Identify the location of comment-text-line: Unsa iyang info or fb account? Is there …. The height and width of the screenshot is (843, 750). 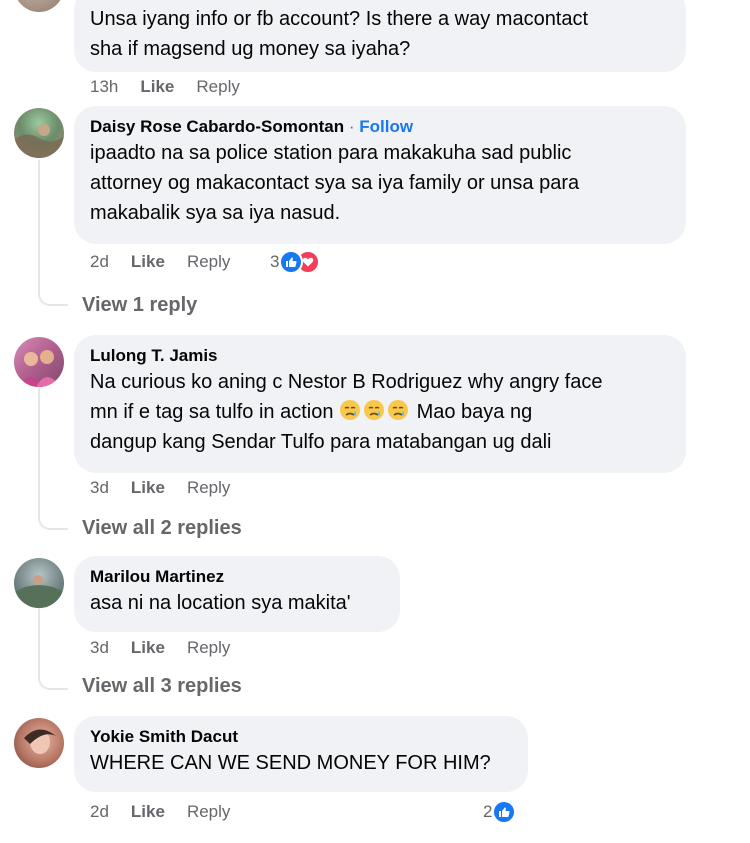
(339, 19).